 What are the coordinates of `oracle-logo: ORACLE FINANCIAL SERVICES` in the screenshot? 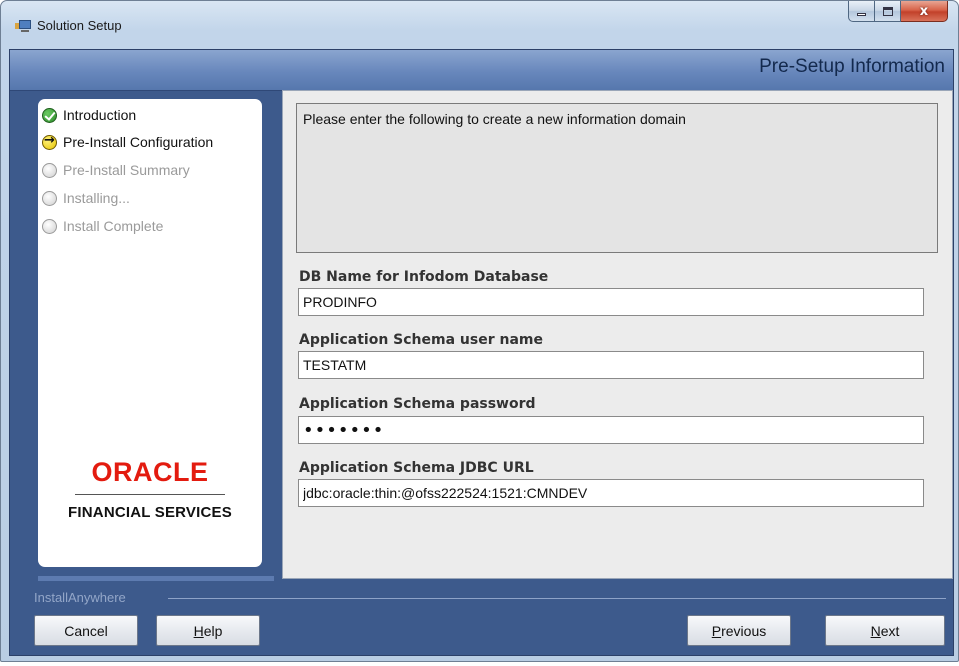 It's located at (150, 489).